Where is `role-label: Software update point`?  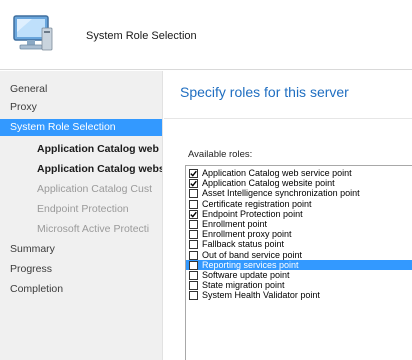 role-label: Software update point is located at coordinates (246, 275).